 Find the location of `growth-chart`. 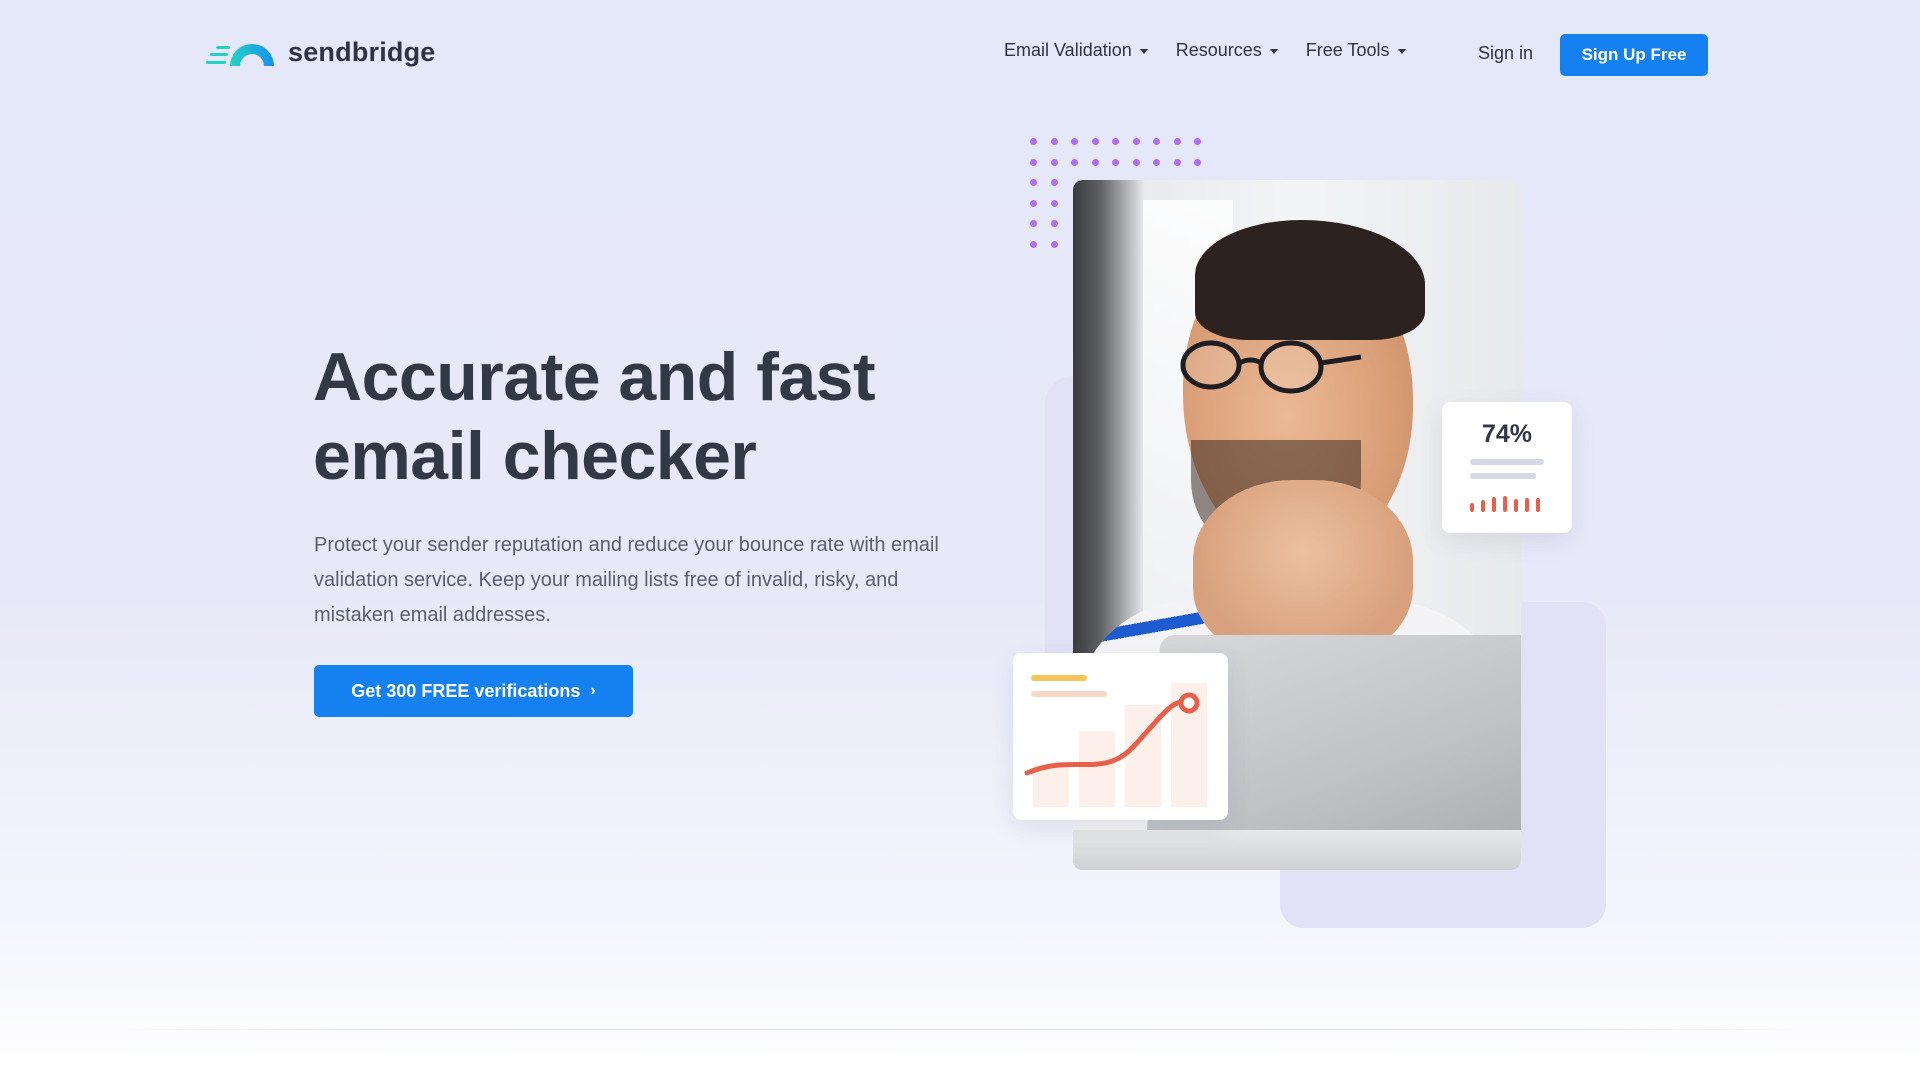

growth-chart is located at coordinates (1115, 741).